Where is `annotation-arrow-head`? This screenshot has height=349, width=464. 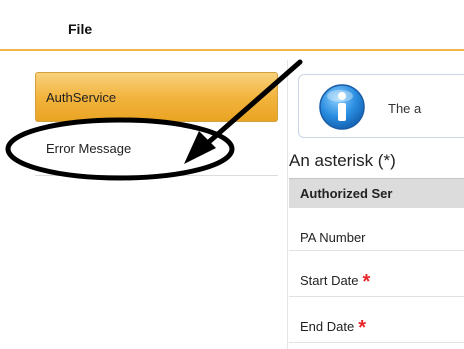
annotation-arrow-head is located at coordinates (200, 147).